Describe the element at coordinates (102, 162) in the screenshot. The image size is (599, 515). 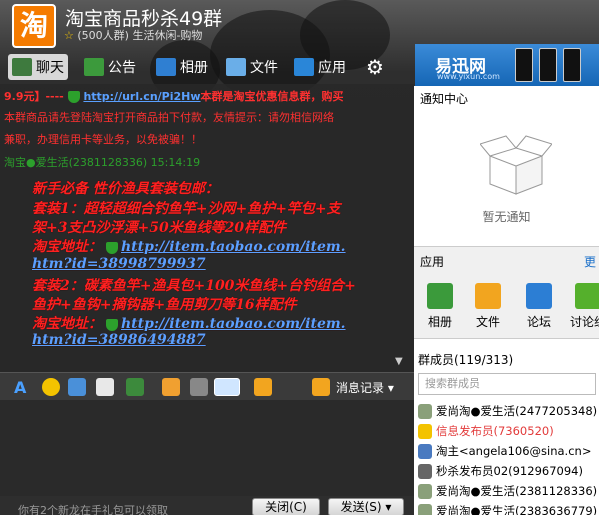
I see `sender-line: 淘宝●爱生活(2381128336) 15:14:19` at that location.